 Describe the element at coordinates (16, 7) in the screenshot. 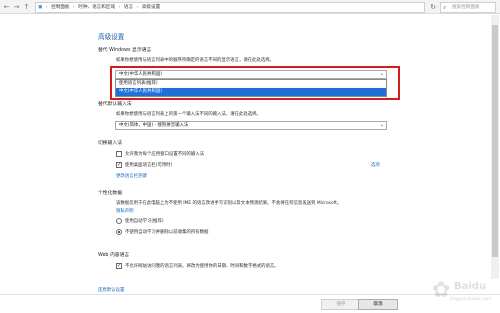

I see `forward-arrow-icon: →` at that location.